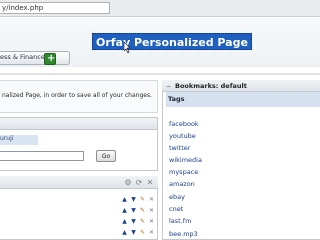 The image size is (320, 240). Describe the element at coordinates (211, 86) in the screenshot. I see `bookmarks-title: Bookmarks: default` at that location.